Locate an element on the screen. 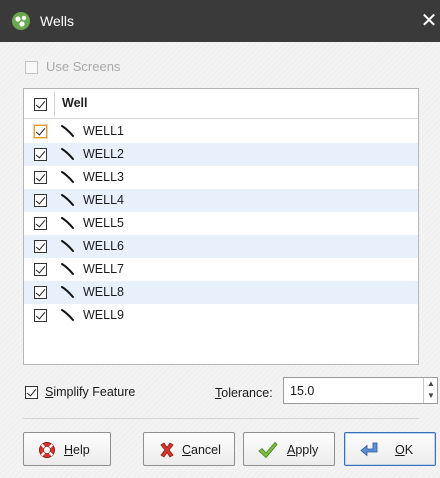  app-icon is located at coordinates (21, 21).